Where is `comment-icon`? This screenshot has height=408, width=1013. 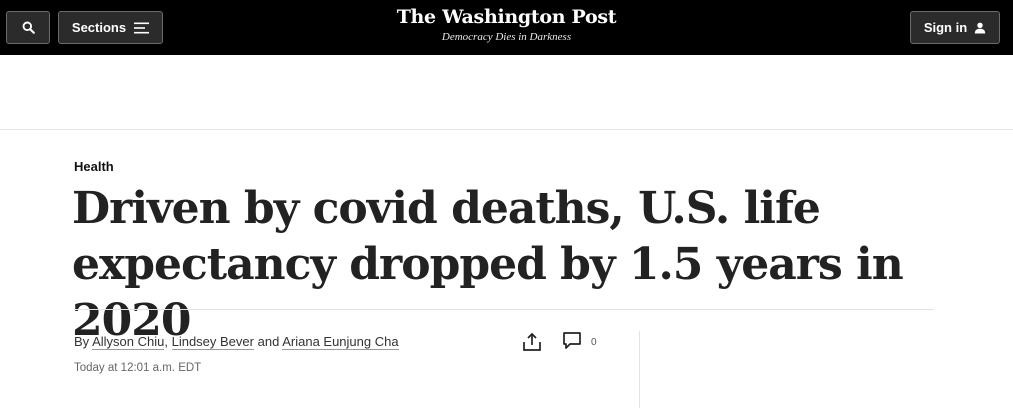
comment-icon is located at coordinates (572, 342).